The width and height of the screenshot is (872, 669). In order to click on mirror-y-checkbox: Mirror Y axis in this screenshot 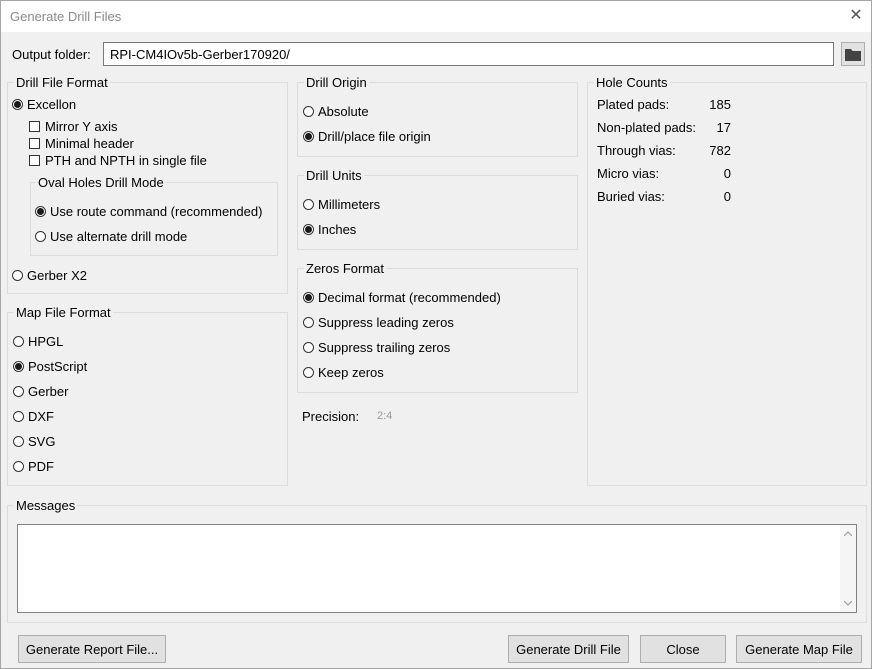, I will do `click(73, 126)`.